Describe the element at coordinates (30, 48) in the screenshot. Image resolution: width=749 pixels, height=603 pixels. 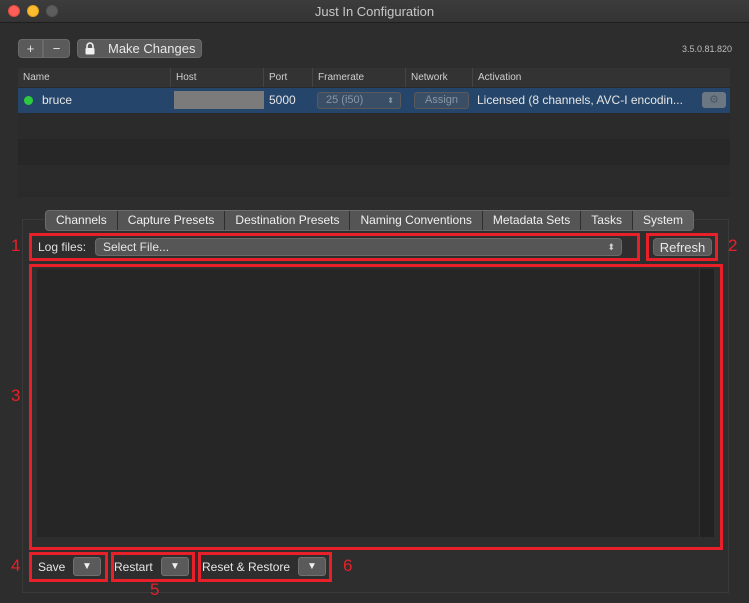
I see `add-device-button: +` at that location.